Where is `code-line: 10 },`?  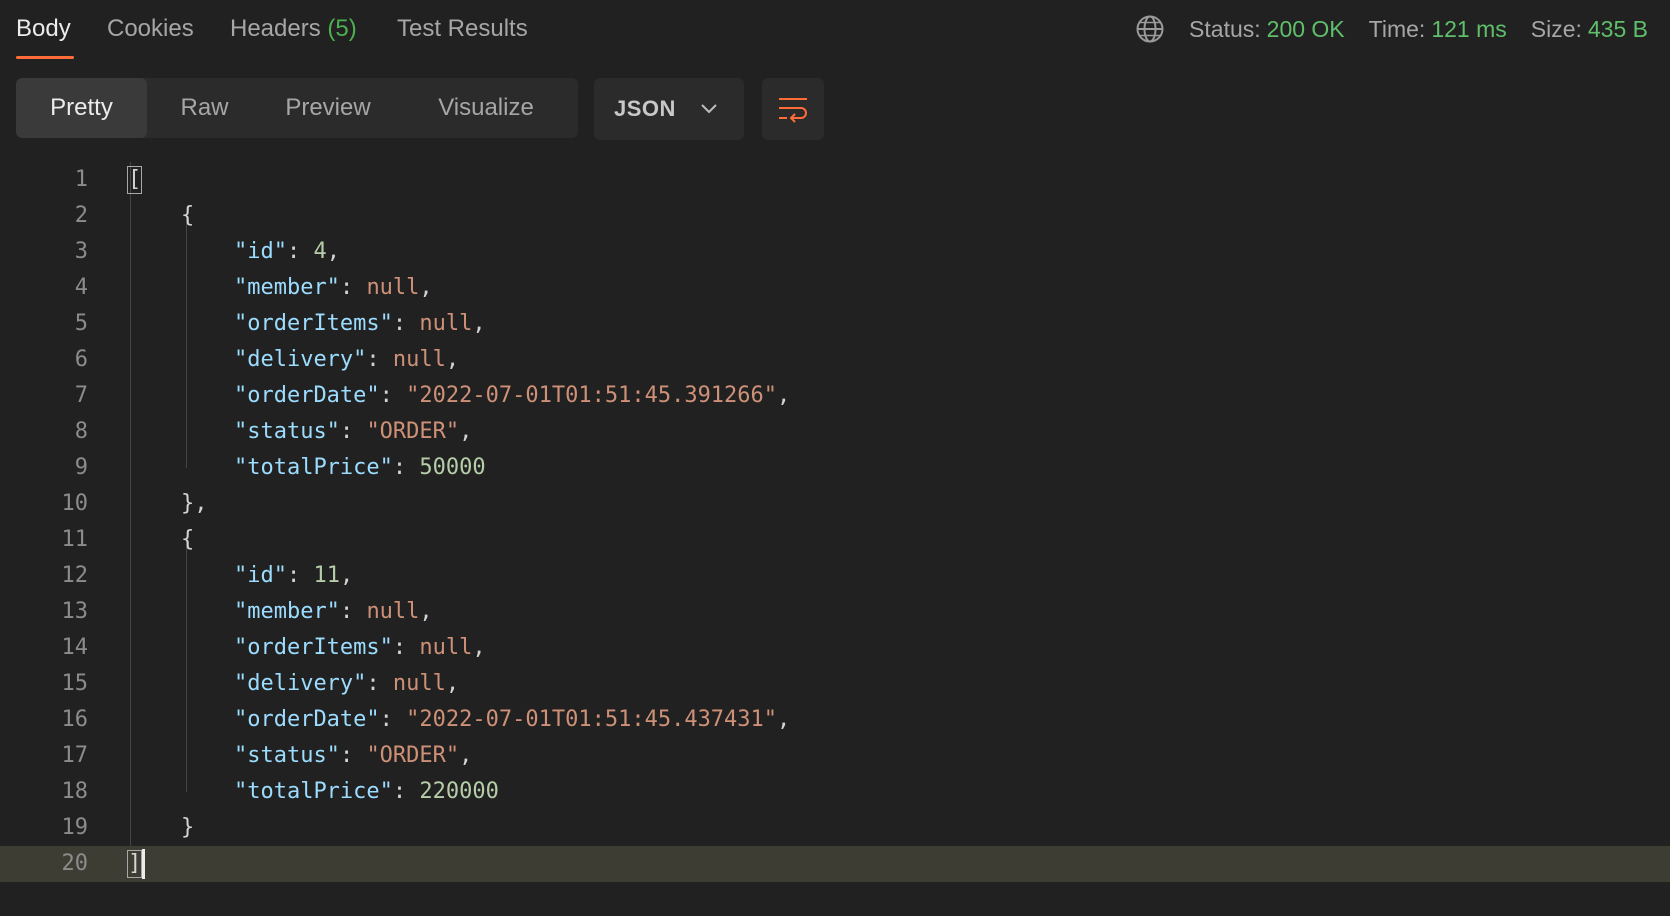
code-line: 10 }, is located at coordinates (835, 504).